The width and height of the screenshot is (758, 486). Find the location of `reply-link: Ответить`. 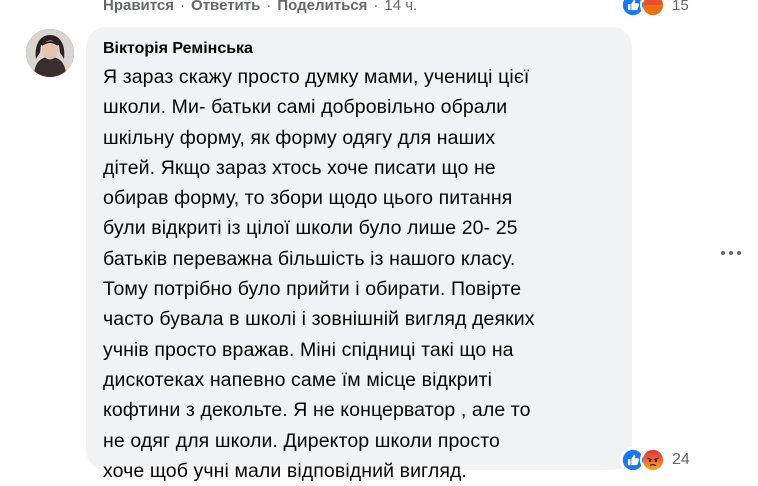

reply-link: Ответить is located at coordinates (225, 7).